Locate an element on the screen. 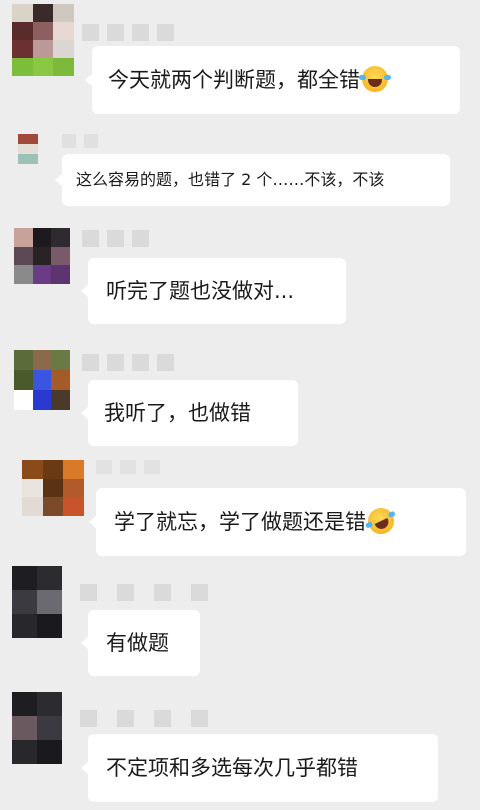  message-bubble: 不定项和多选每次几乎都错 is located at coordinates (259, 768).